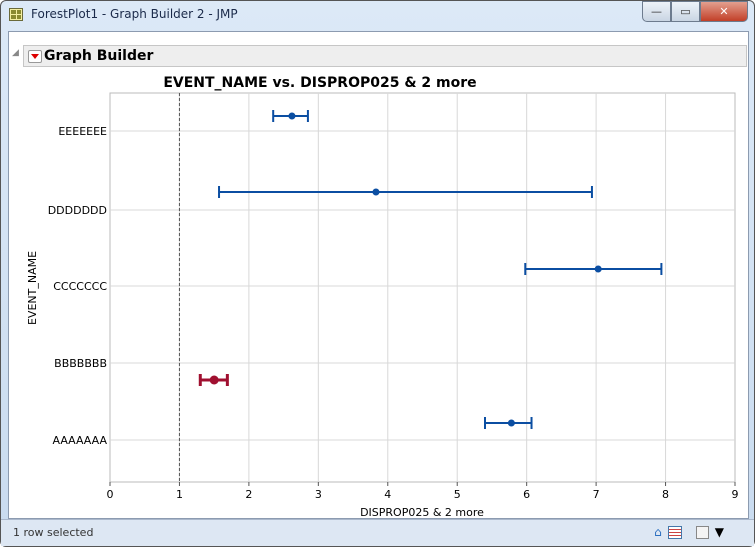 This screenshot has height=547, width=755. What do you see at coordinates (82, 131) in the screenshot?
I see `y-tick-label: EEEEEEE` at bounding box center [82, 131].